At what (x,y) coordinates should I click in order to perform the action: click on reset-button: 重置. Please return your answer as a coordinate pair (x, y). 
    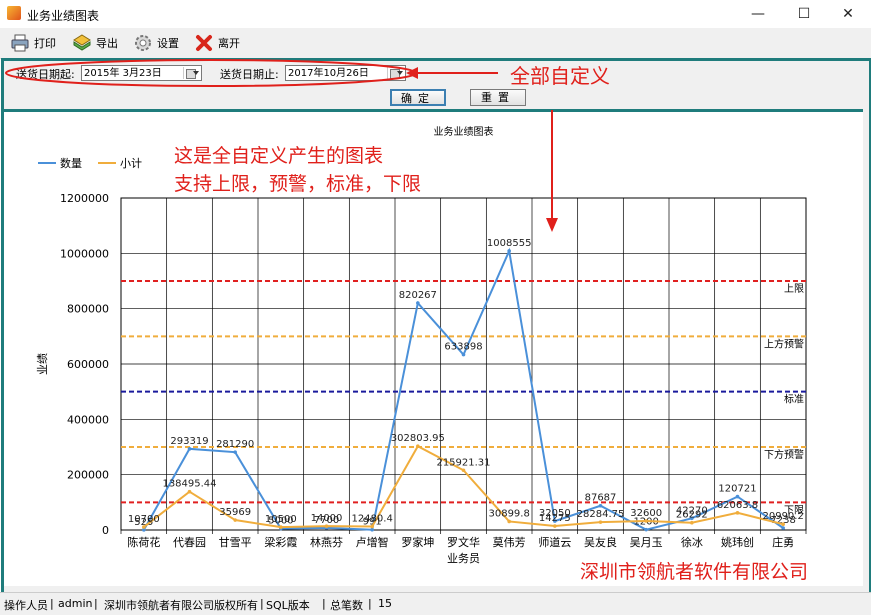
    Looking at the image, I should click on (498, 97).